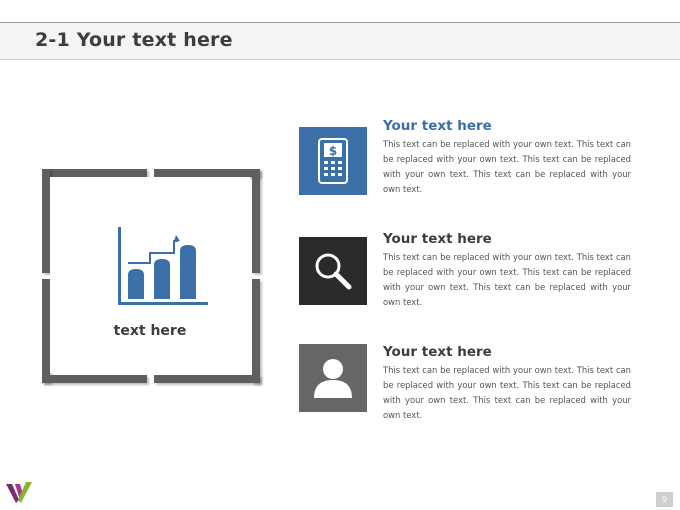  What do you see at coordinates (207, 173) in the screenshot?
I see `frame-bar-top-right` at bounding box center [207, 173].